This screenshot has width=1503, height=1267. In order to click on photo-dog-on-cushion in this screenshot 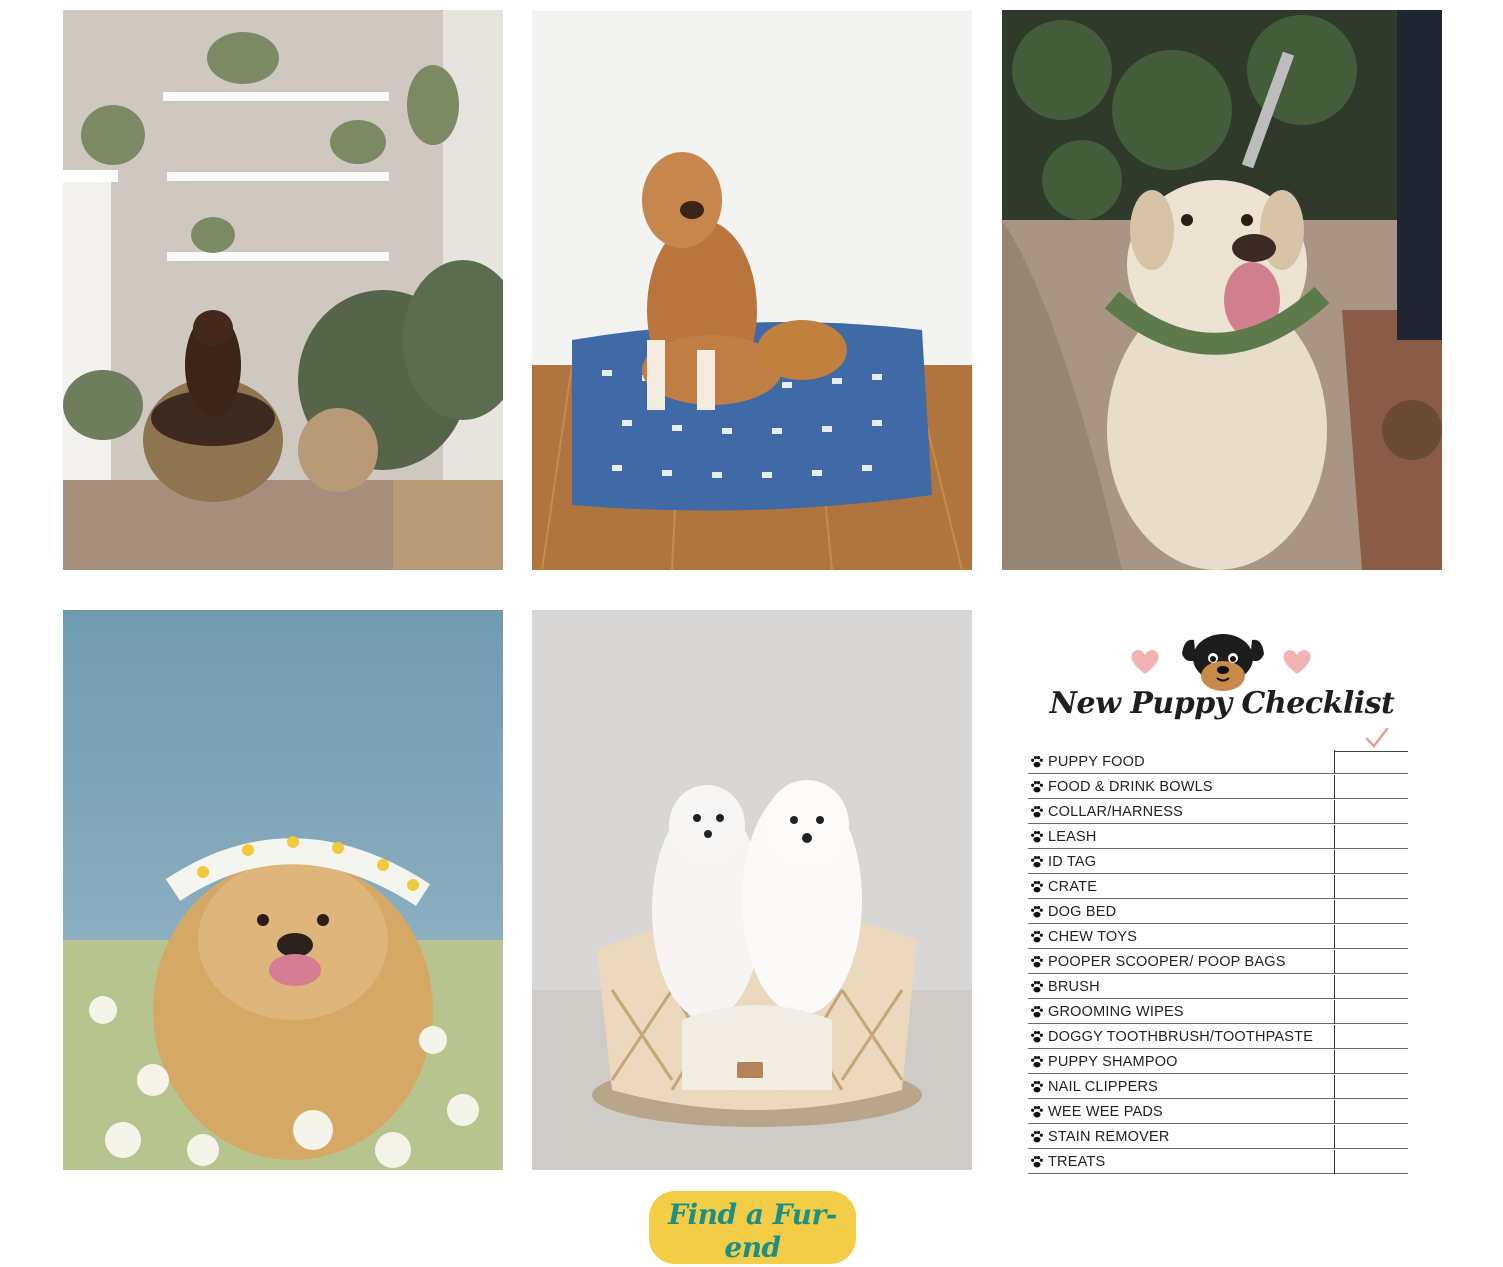, I will do `click(752, 290)`.